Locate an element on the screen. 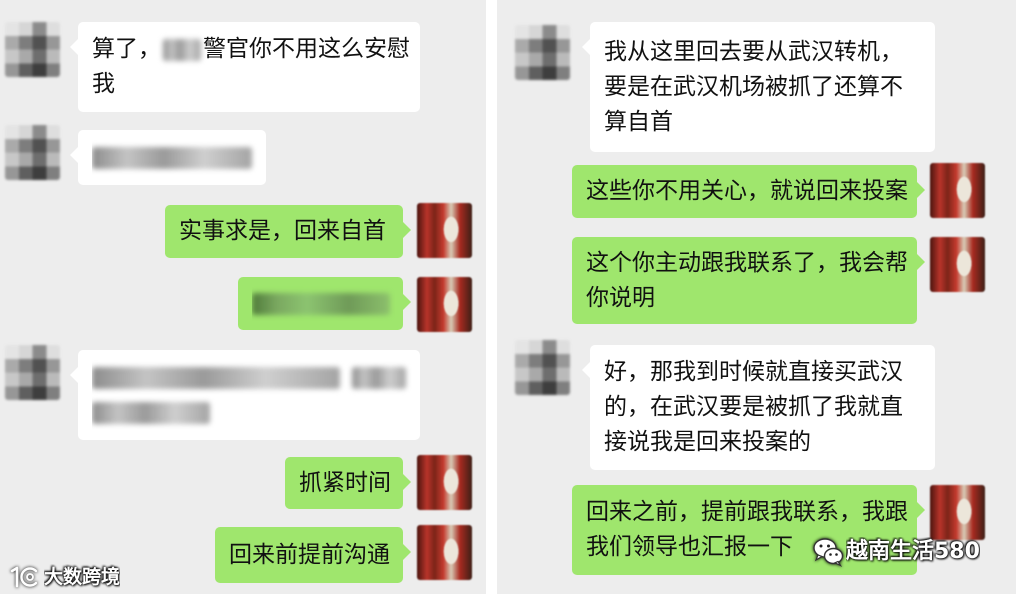 This screenshot has width=1016, height=594. message-text: 抓紧时间 is located at coordinates (345, 482).